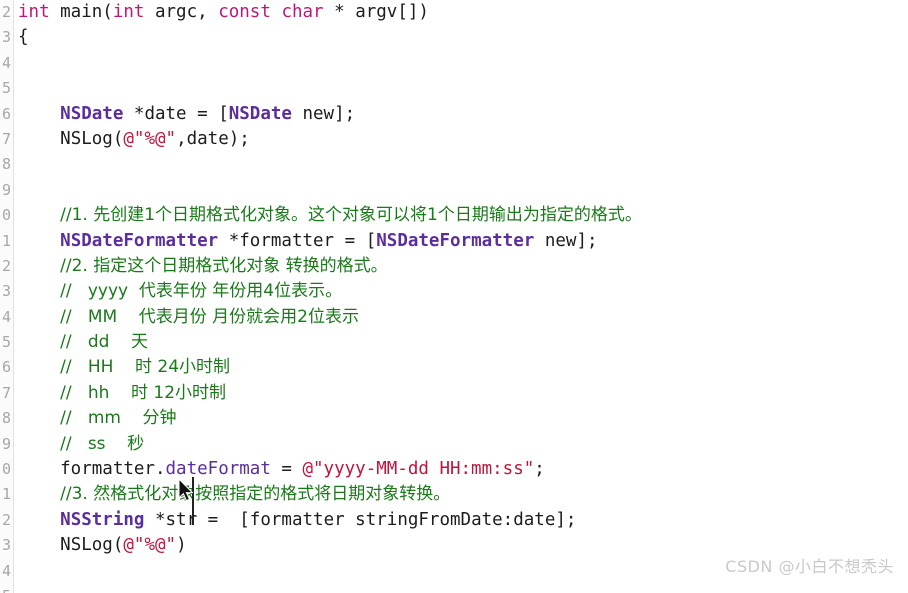 The image size is (908, 593). Describe the element at coordinates (461, 12) in the screenshot. I see `code-line: int main(int argc, const char * argv[])` at that location.